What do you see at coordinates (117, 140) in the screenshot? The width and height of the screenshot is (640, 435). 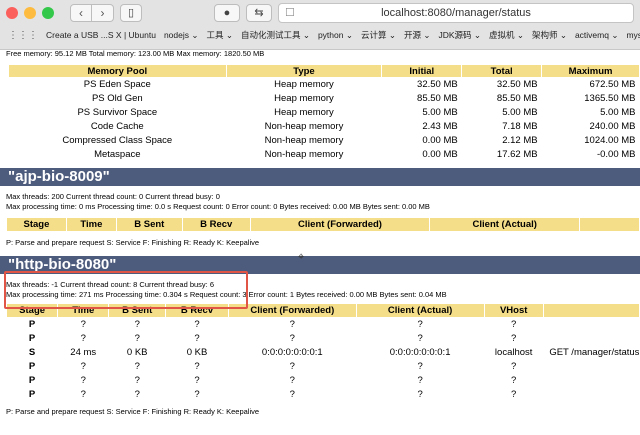 I see `table-cell: Compressed Class Space` at bounding box center [117, 140].